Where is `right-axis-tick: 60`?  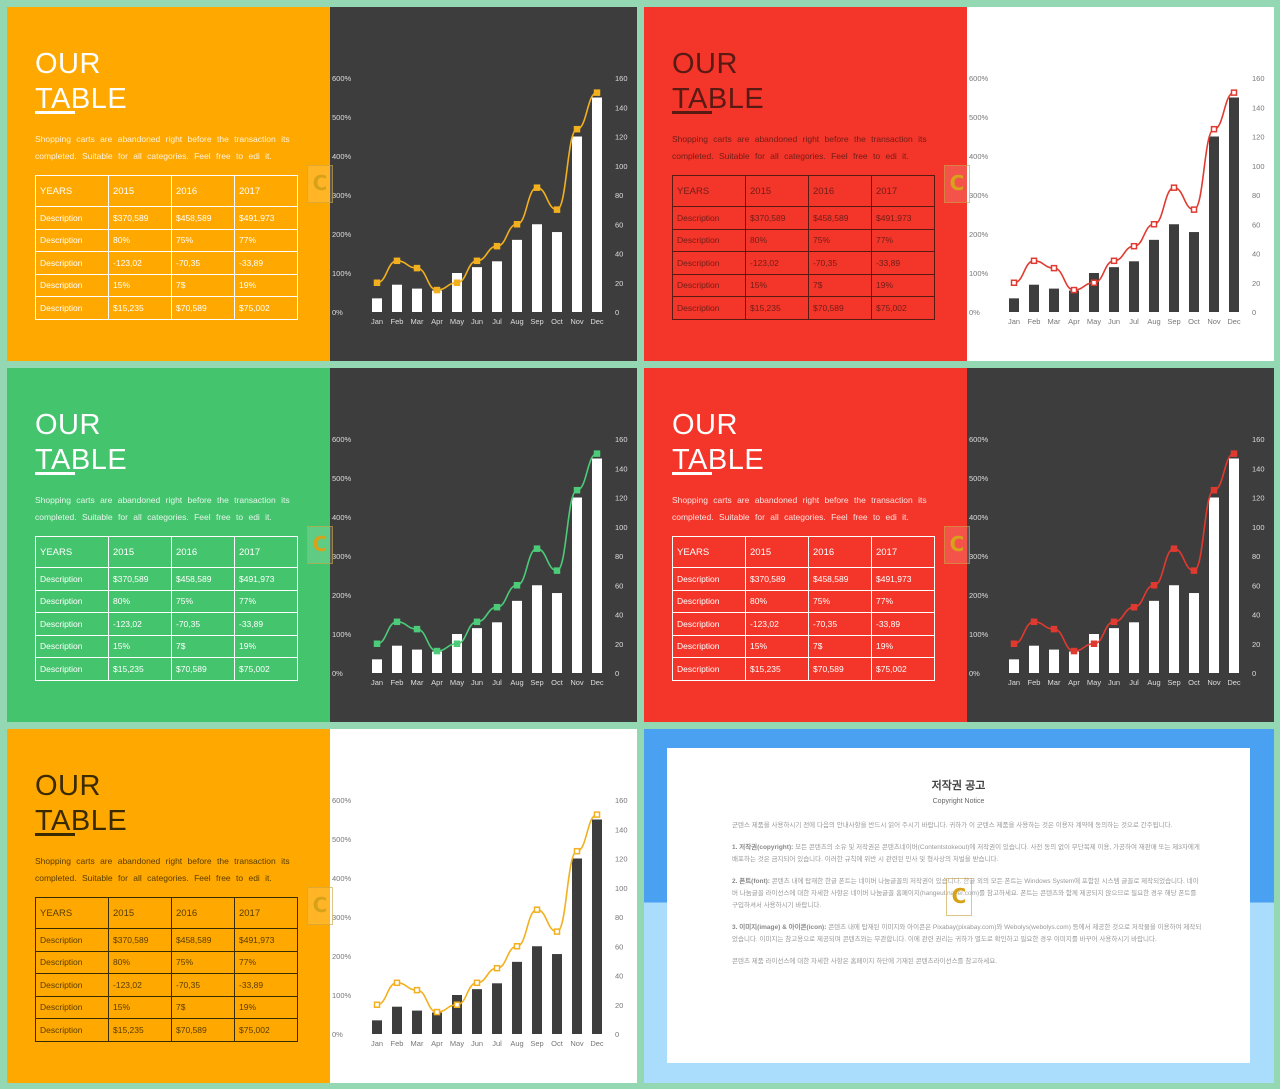 right-axis-tick: 60 is located at coordinates (1256, 585).